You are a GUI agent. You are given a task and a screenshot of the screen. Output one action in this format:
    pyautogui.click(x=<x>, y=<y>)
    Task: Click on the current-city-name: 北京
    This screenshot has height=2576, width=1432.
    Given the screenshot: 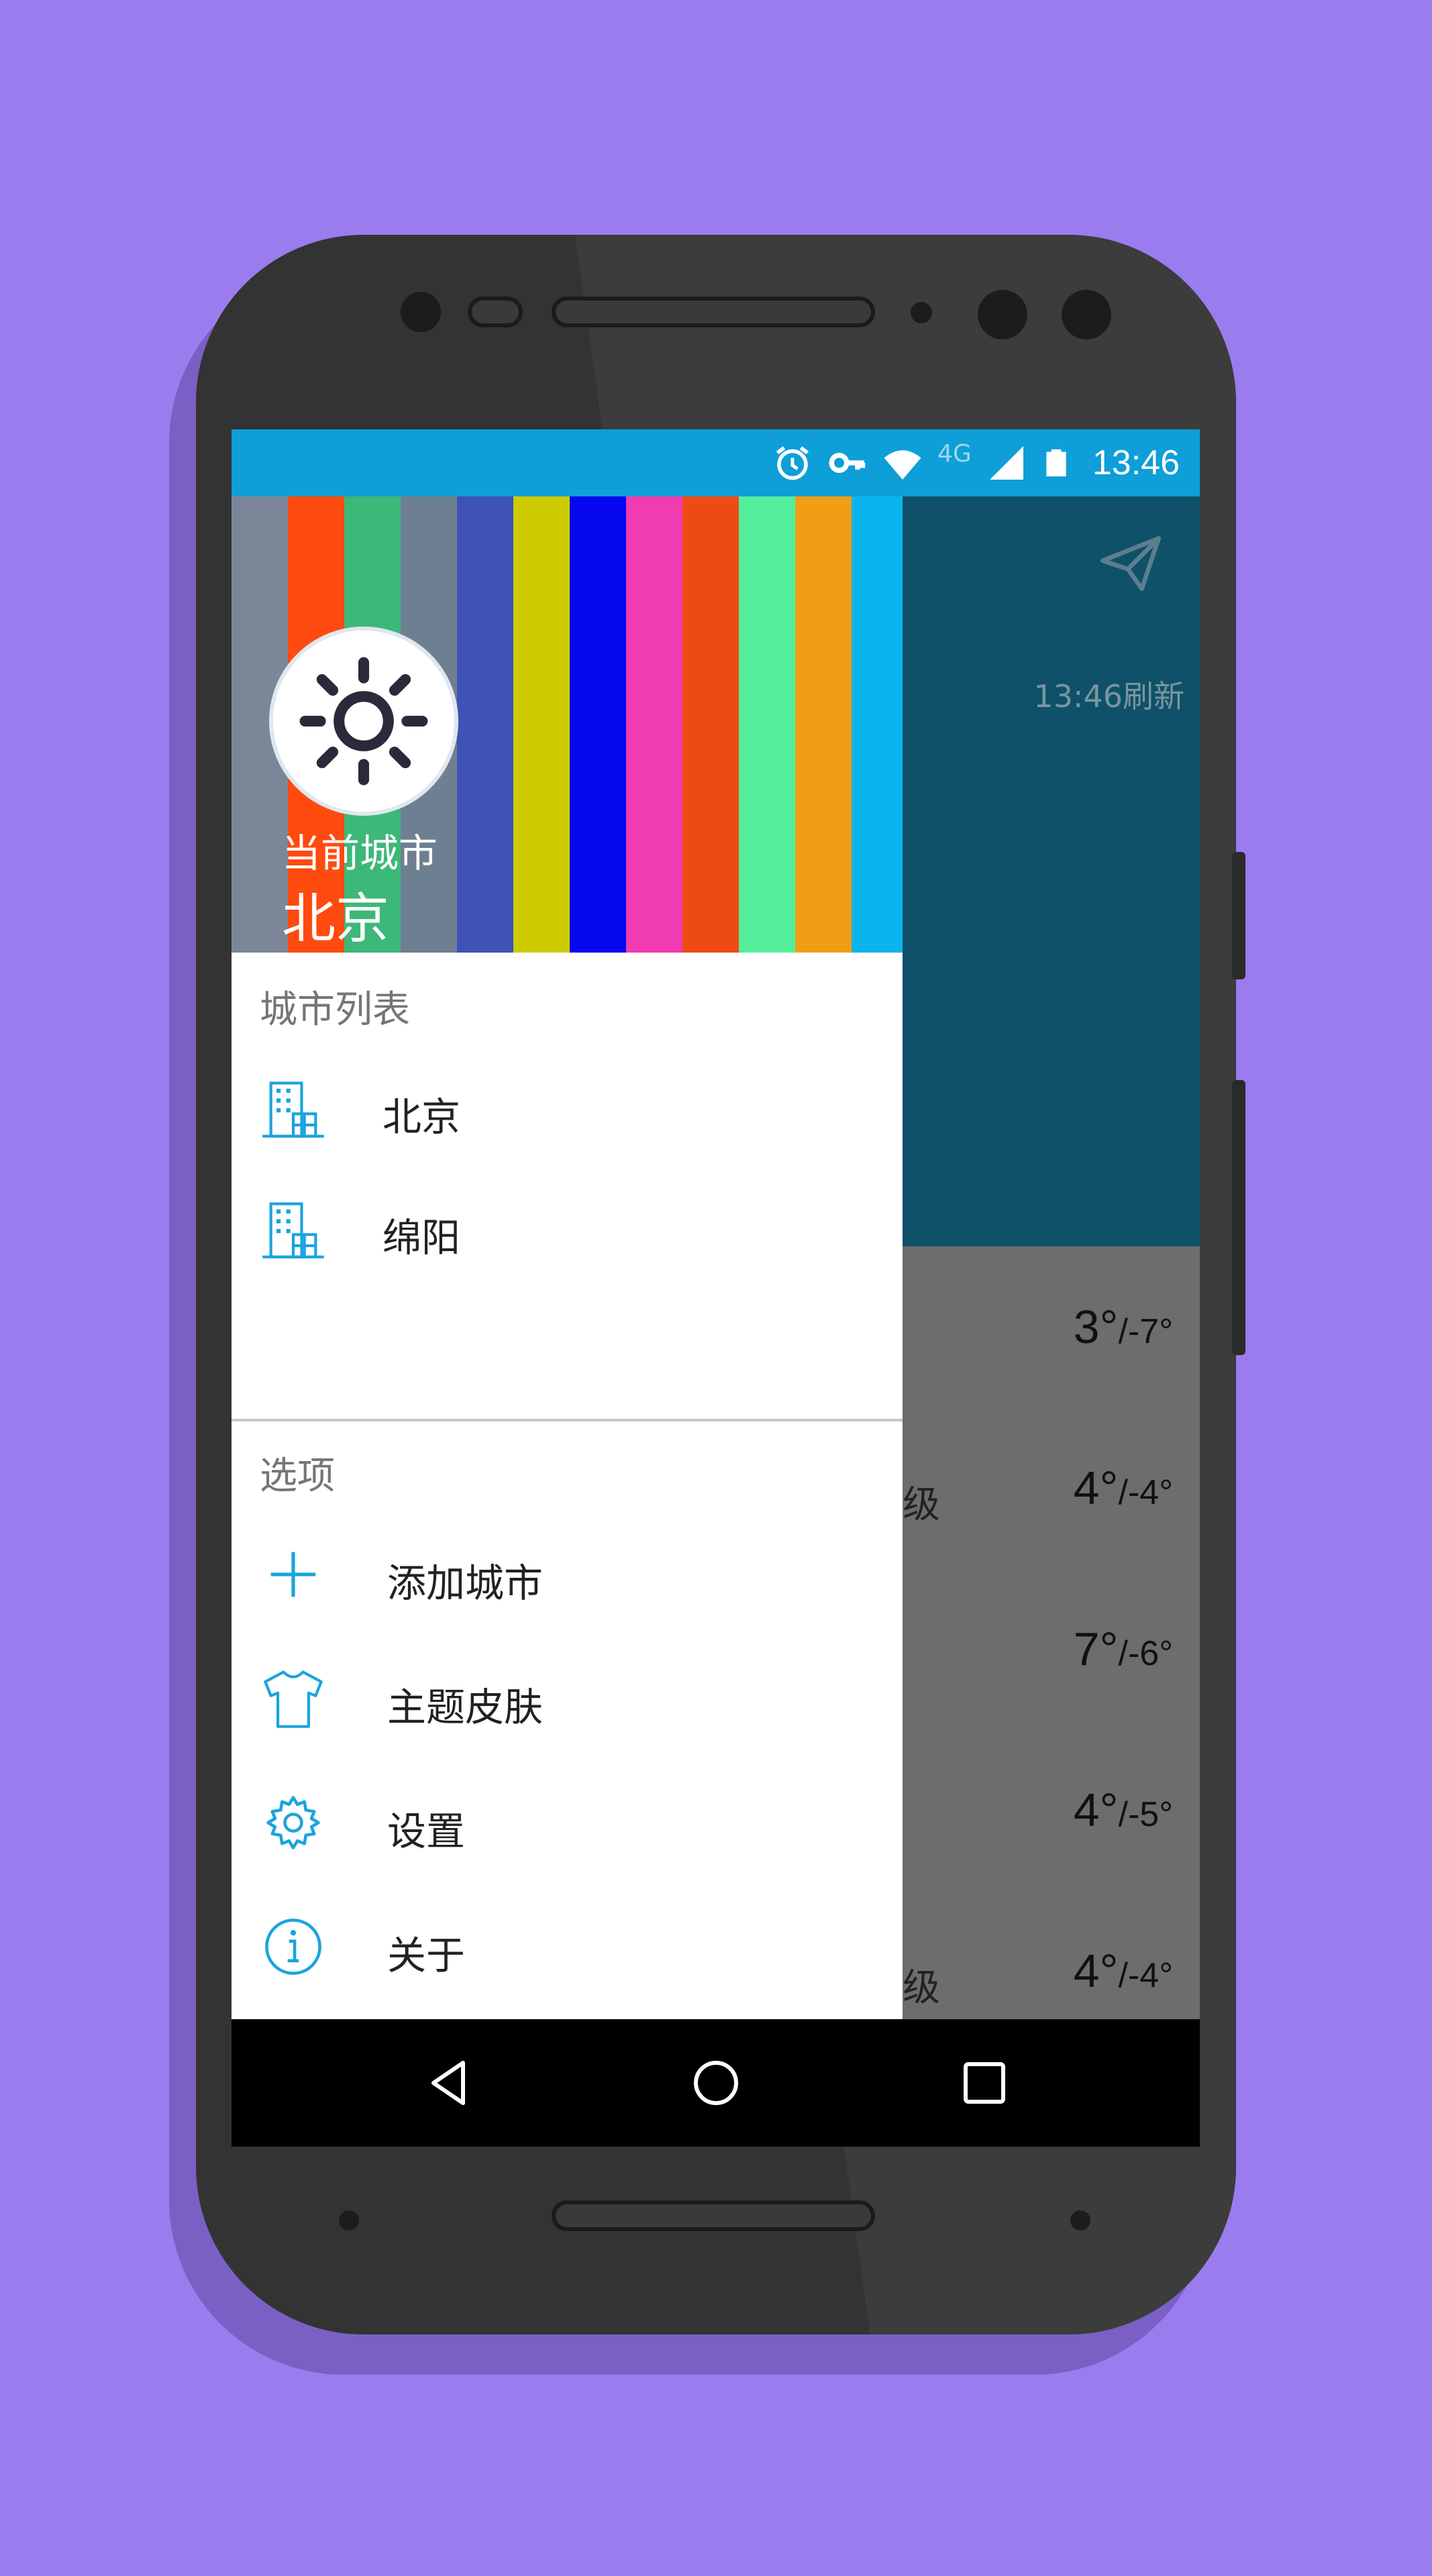 What is the action you would take?
    pyautogui.click(x=335, y=919)
    